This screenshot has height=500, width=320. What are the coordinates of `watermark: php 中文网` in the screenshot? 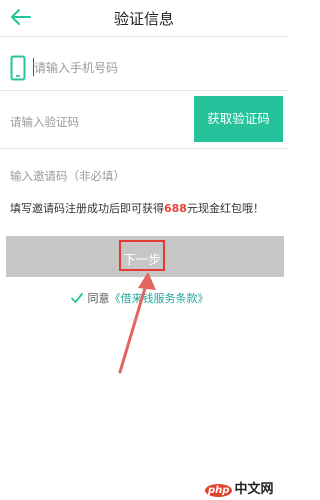 It's located at (239, 488).